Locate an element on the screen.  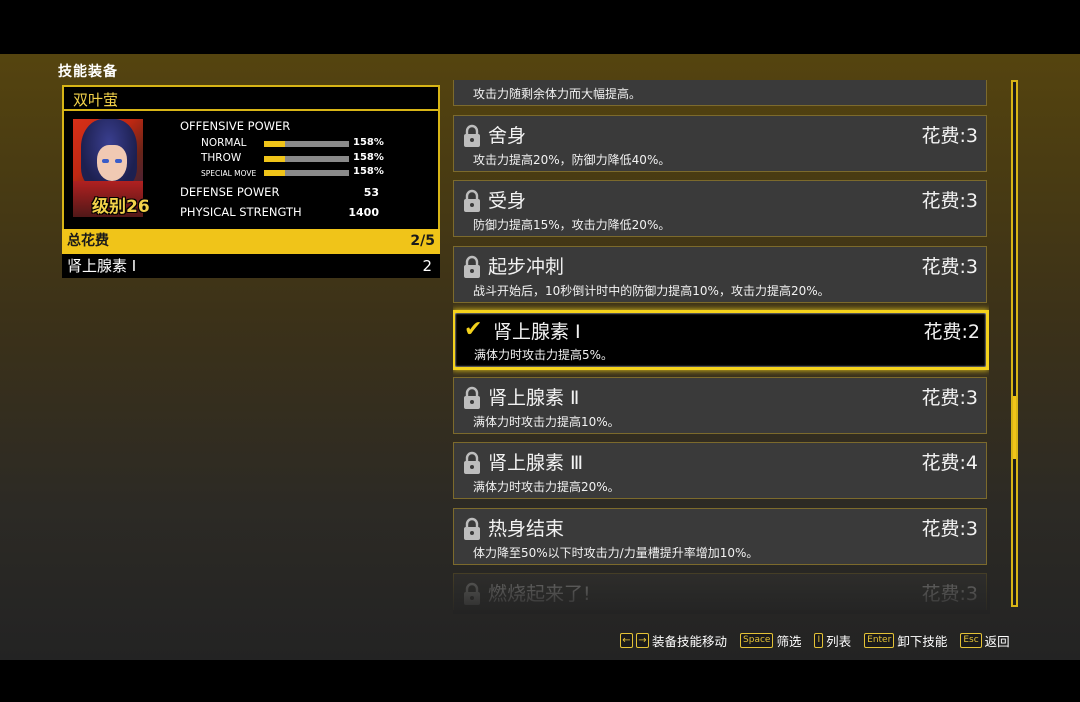
equipped-skill-cost: 2 is located at coordinates (427, 266).